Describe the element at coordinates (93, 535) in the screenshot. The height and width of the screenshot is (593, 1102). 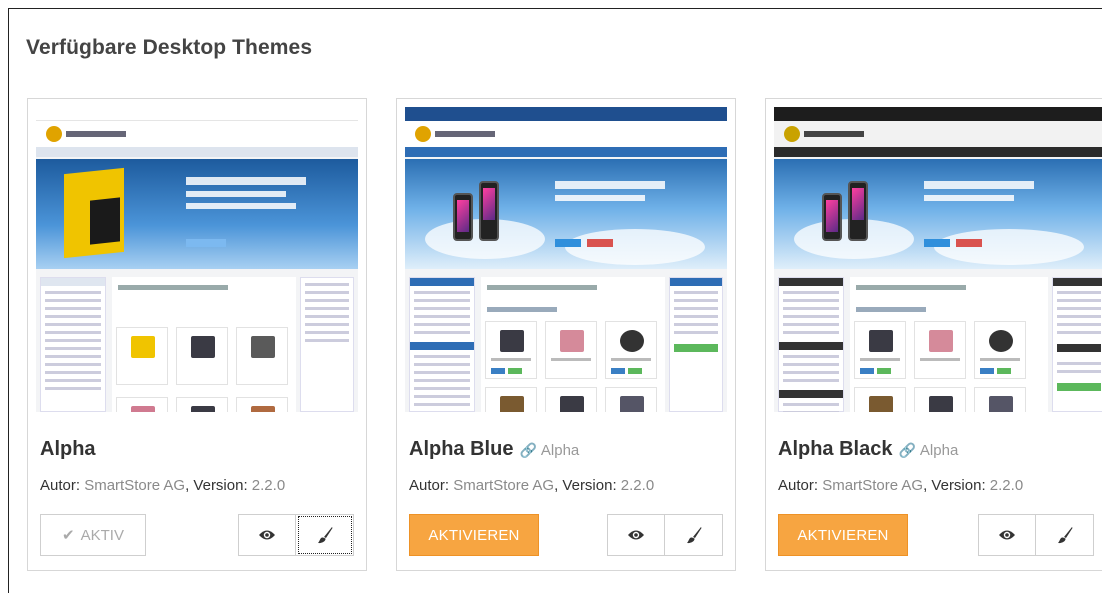
I see `active-state-button: ✔ AKTIV` at that location.